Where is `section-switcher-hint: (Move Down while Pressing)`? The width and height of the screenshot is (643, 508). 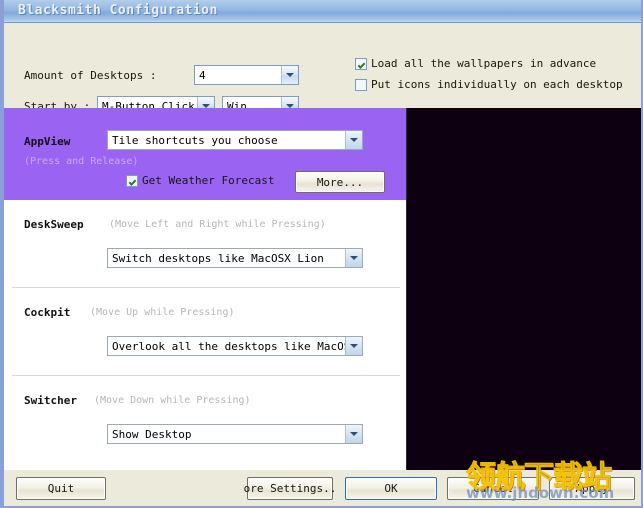
section-switcher-hint: (Move Down while Pressing) is located at coordinates (172, 400).